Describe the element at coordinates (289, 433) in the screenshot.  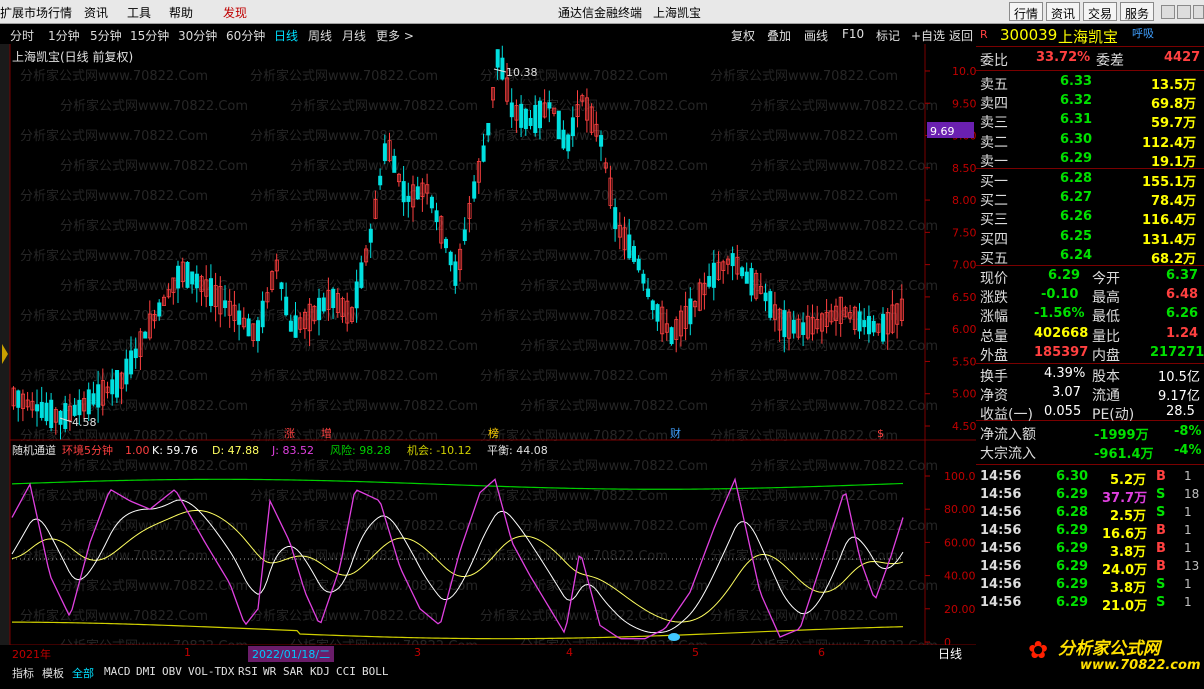
I see `event-mark-zhang: 涨` at that location.